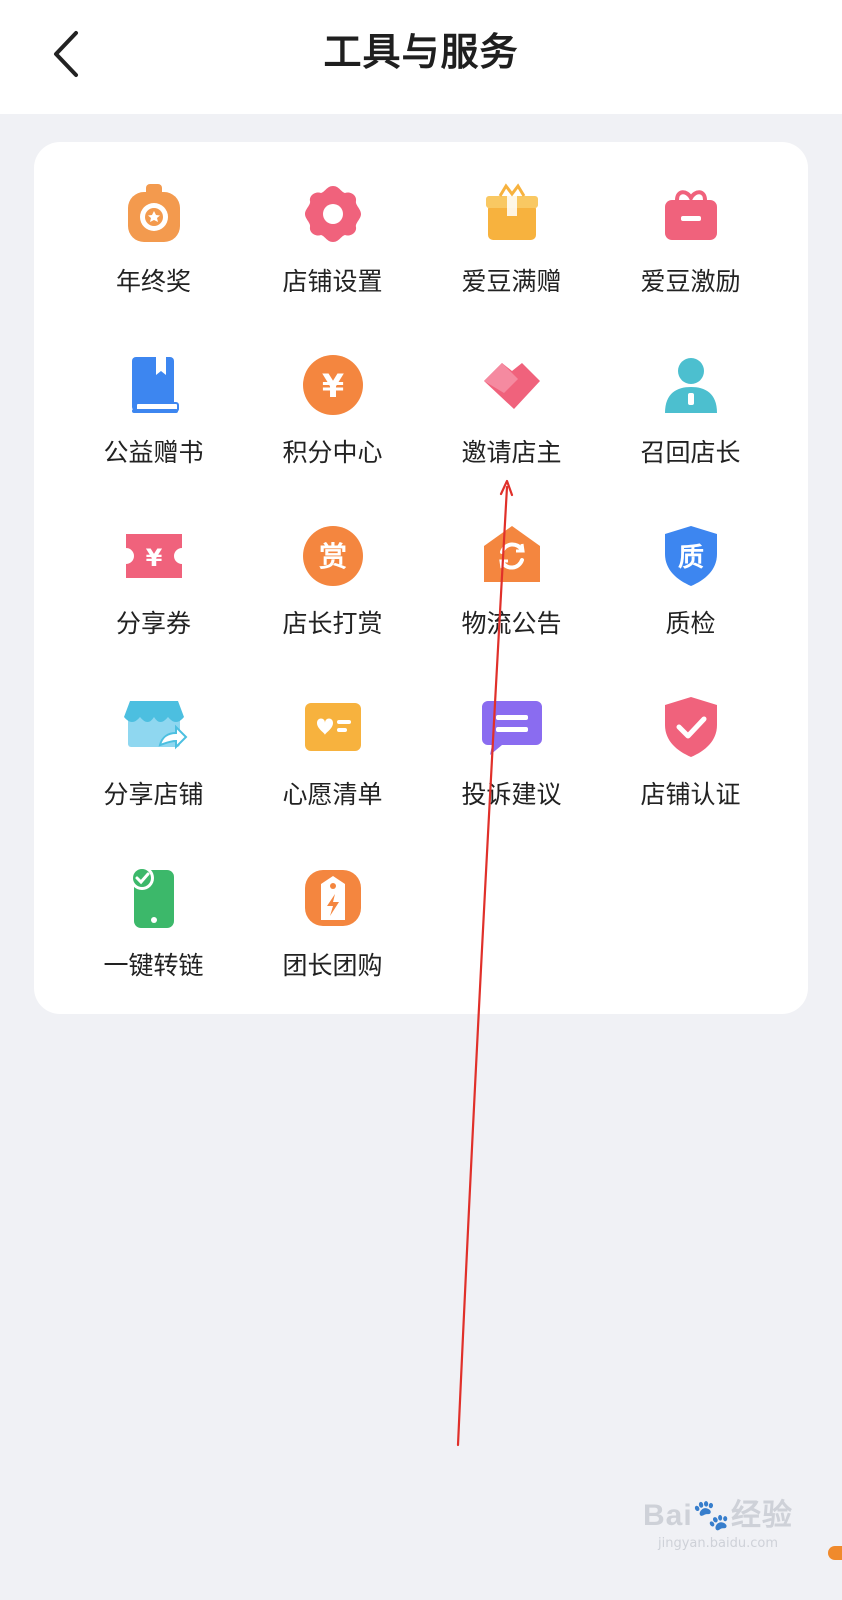 This screenshot has height=1600, width=842. I want to click on watermark: Bai🐾经验 jingyan.baidu.com, so click(718, 1530).